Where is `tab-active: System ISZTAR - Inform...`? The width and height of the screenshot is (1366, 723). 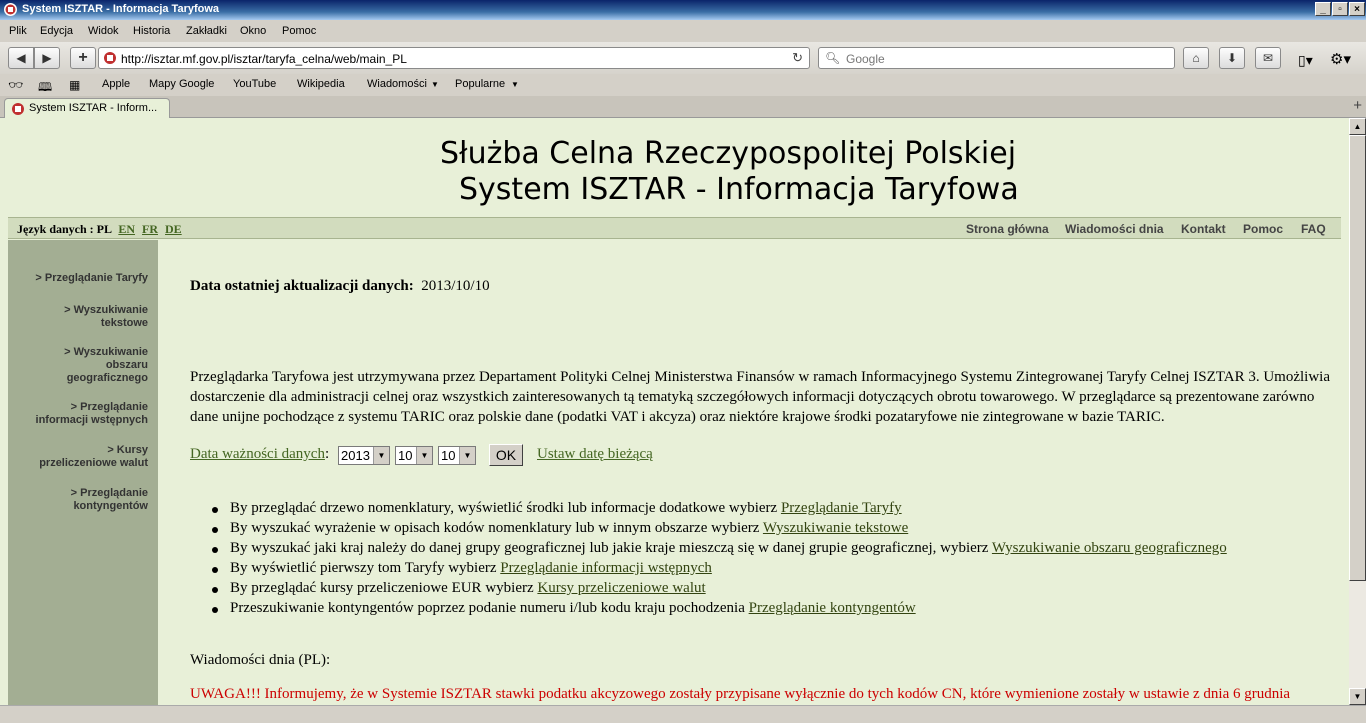
tab-active: System ISZTAR - Inform... is located at coordinates (87, 108).